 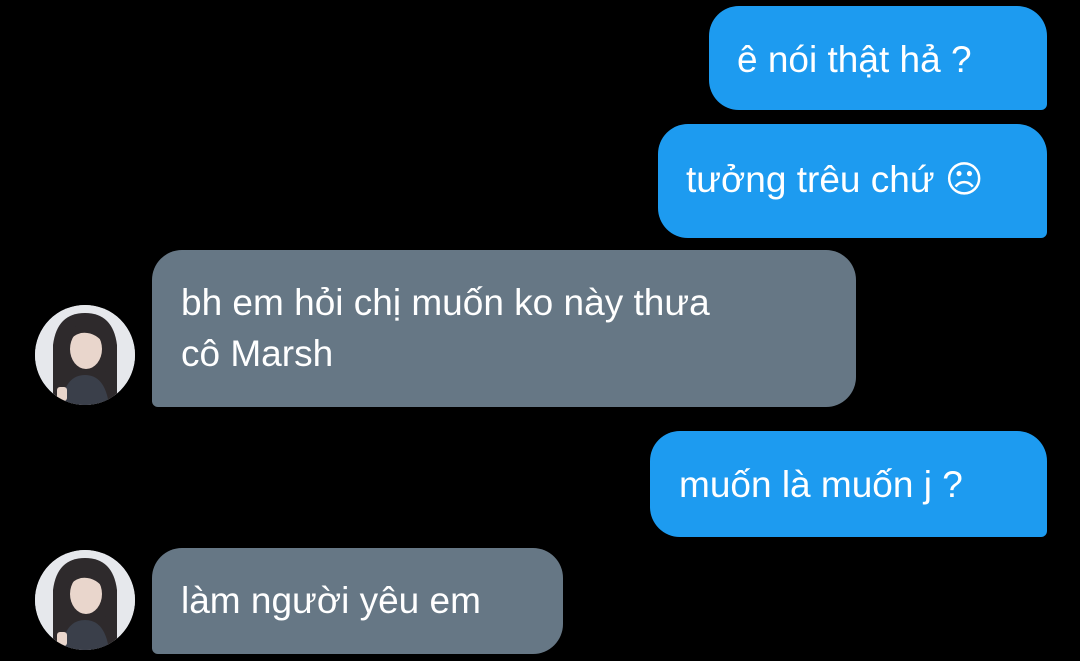 I want to click on message-text: làm người yêu em, so click(x=331, y=600).